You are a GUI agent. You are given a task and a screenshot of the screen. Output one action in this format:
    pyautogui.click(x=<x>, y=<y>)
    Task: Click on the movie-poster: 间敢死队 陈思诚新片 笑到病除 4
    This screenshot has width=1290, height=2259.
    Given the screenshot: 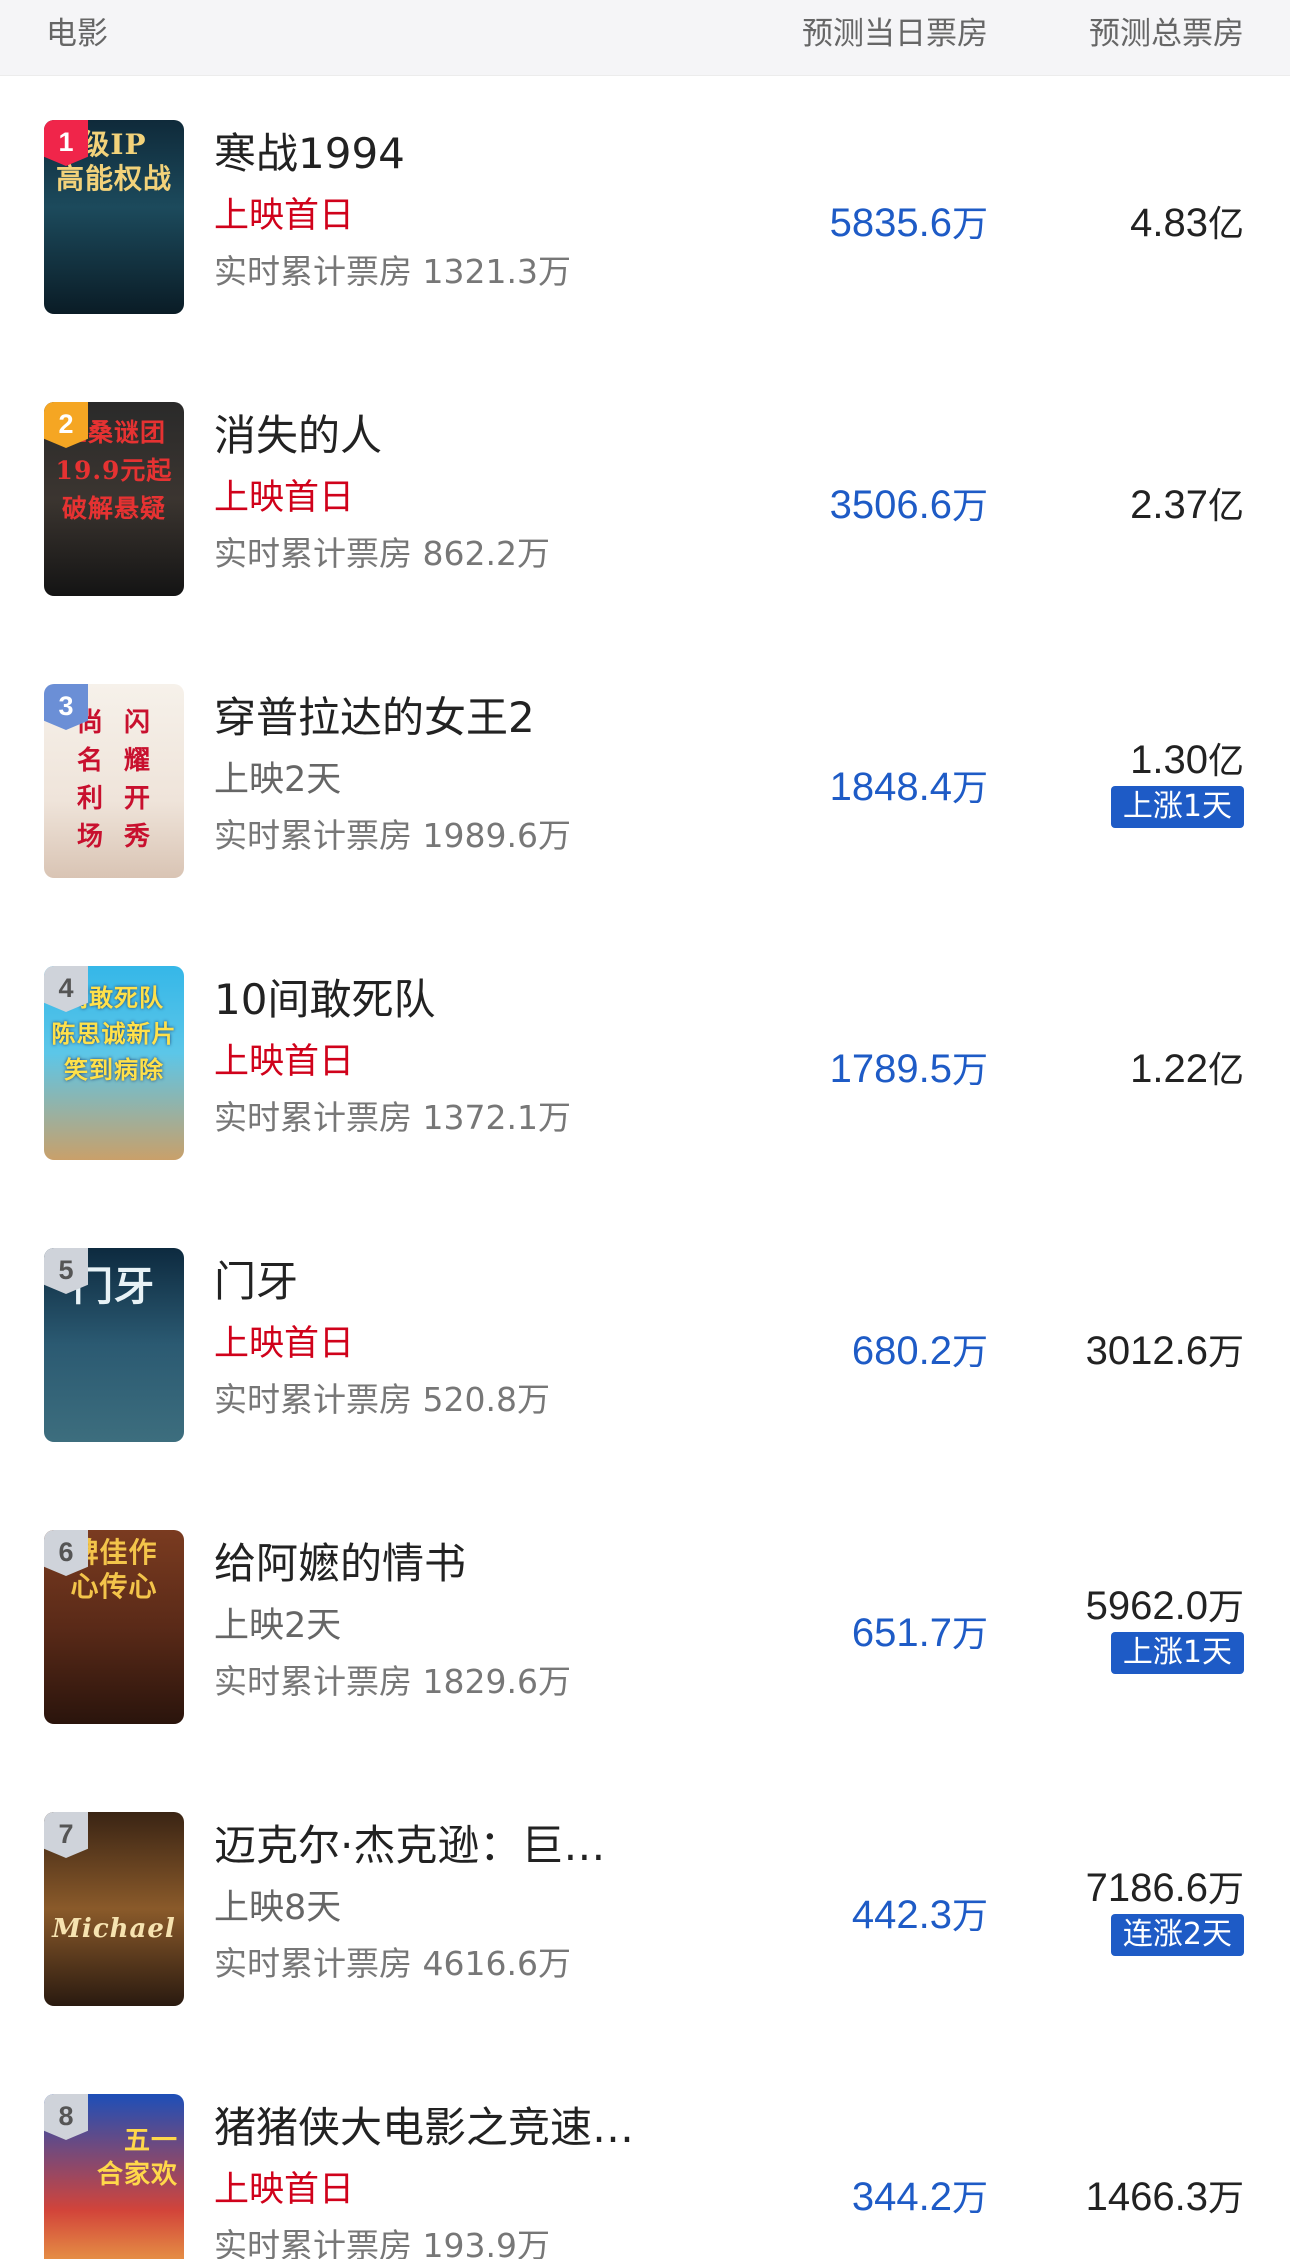 What is the action you would take?
    pyautogui.click(x=114, y=1063)
    